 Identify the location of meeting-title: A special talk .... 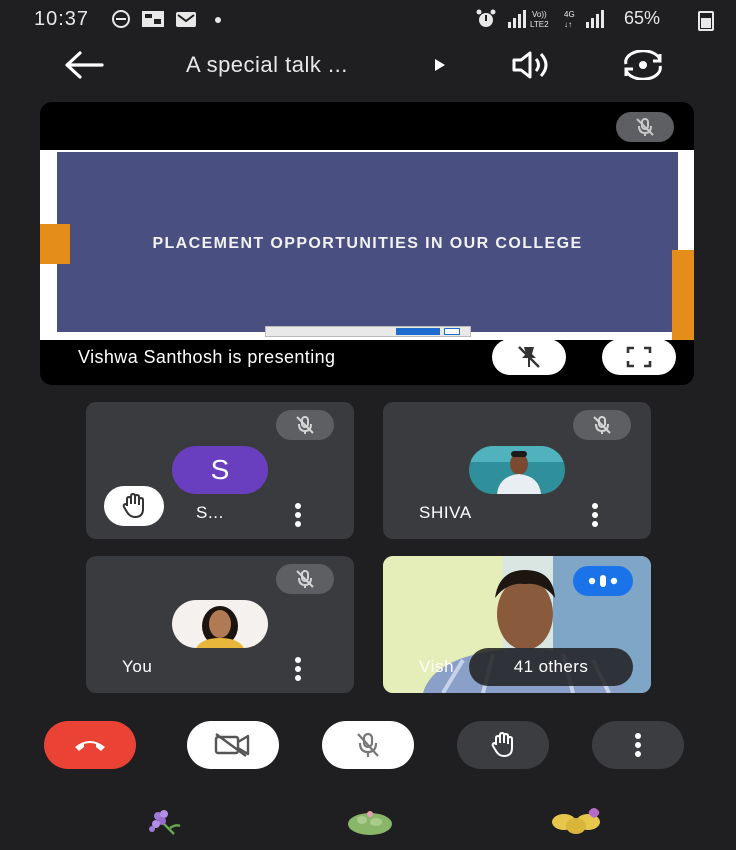
(267, 65).